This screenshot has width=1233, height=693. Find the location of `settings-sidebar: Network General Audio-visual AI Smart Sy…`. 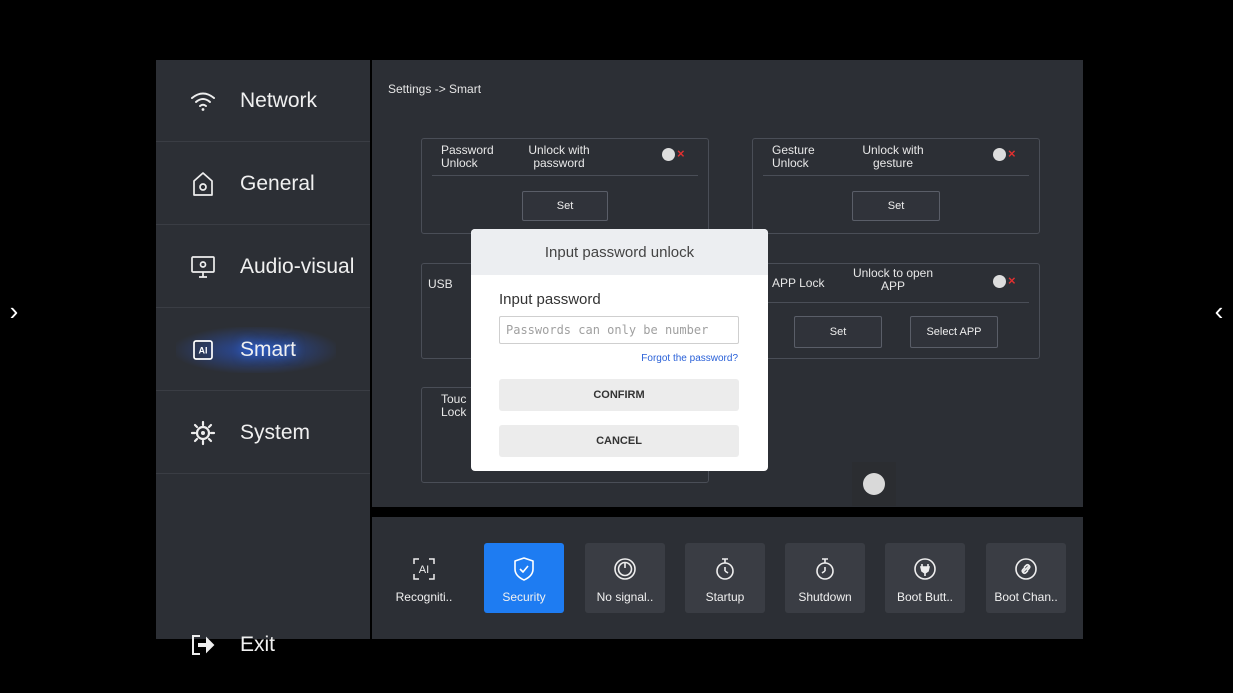

settings-sidebar: Network General Audio-visual AI Smart Sy… is located at coordinates (263, 358).